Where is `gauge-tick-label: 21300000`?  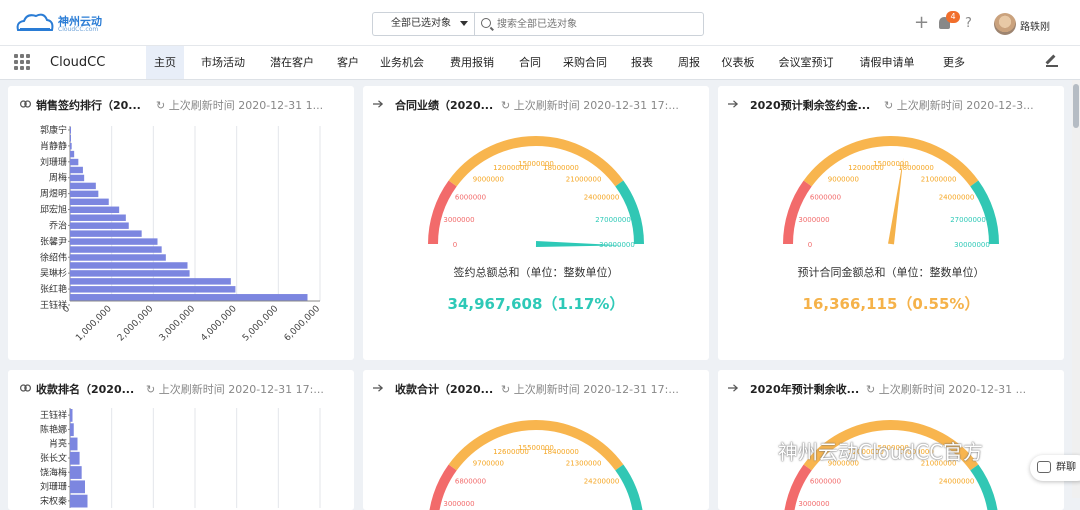 gauge-tick-label: 21300000 is located at coordinates (584, 463).